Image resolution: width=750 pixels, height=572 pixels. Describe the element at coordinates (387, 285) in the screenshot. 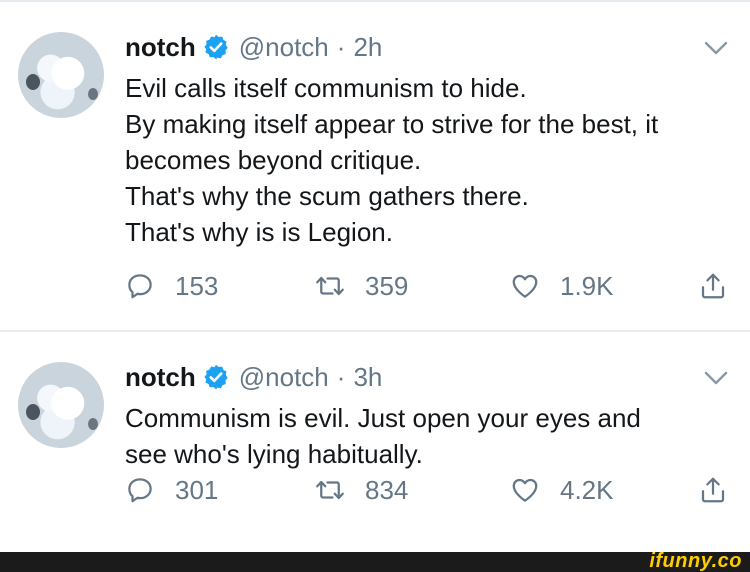

I see `retweet-count: 359` at that location.